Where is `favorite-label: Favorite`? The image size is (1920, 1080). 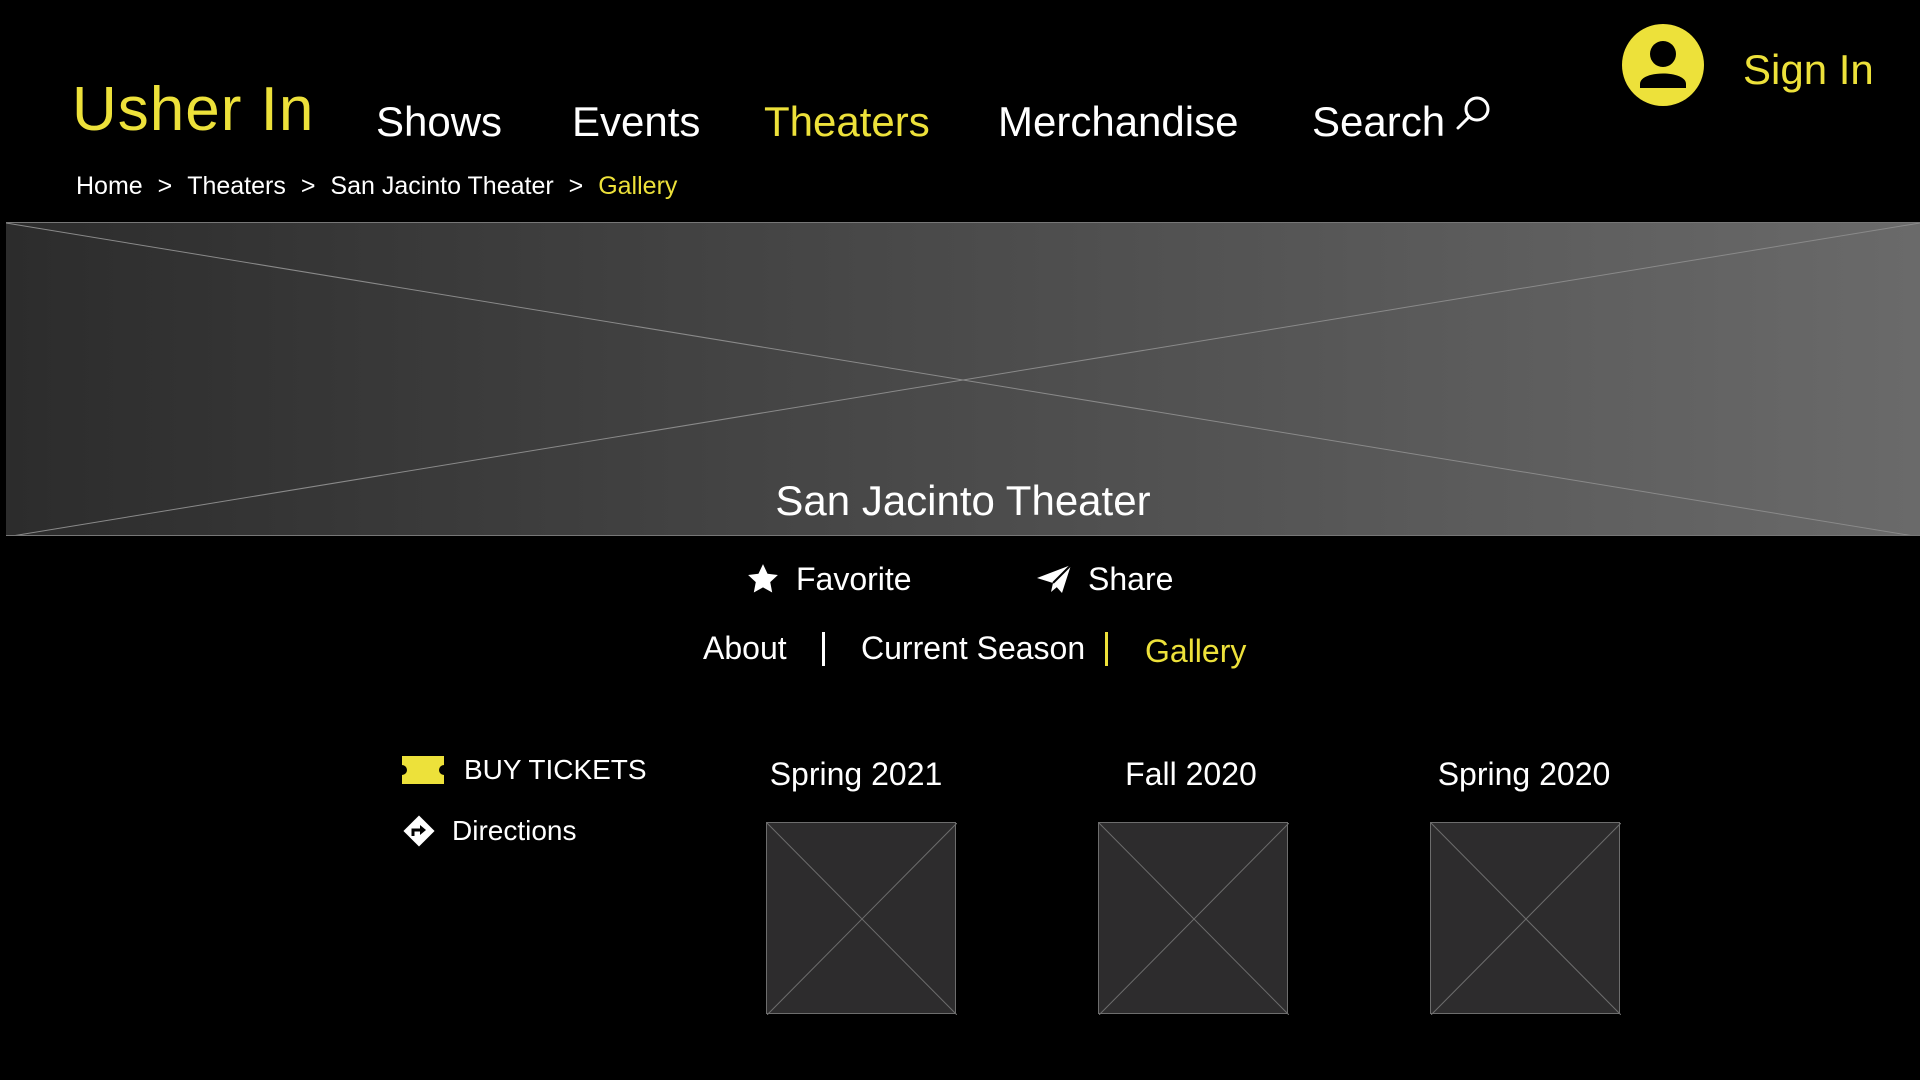
favorite-label: Favorite is located at coordinates (854, 578).